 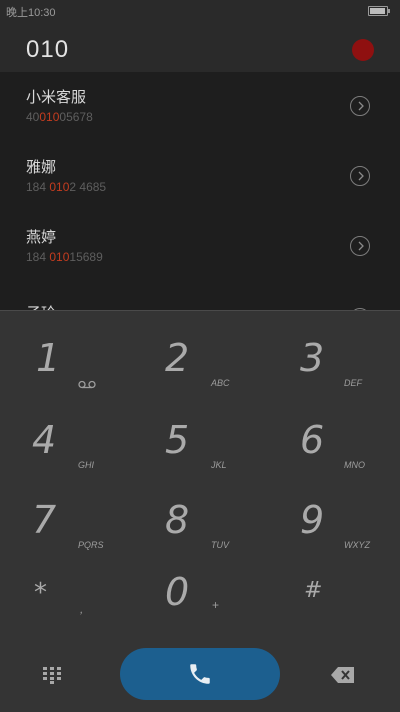 I want to click on key-digit: 3, so click(x=312, y=358).